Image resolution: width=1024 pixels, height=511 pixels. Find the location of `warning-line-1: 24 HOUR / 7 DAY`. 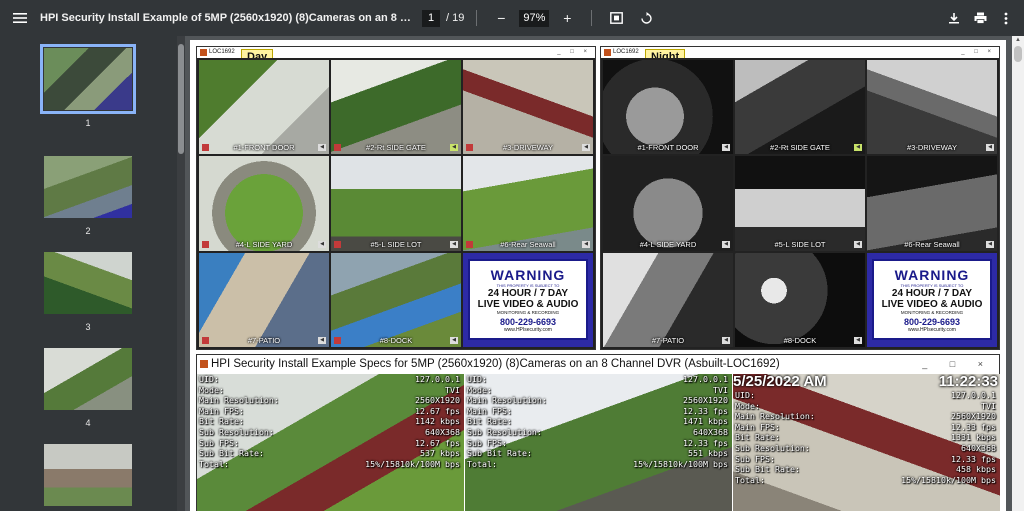

warning-line-1: 24 HOUR / 7 DAY is located at coordinates (932, 293).